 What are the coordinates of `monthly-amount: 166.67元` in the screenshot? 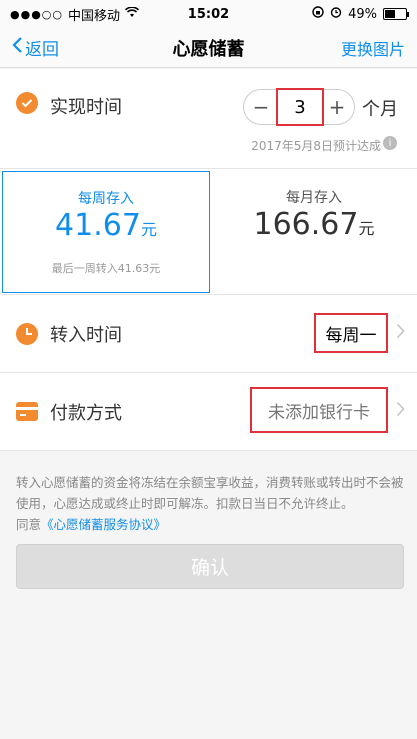 It's located at (314, 224).